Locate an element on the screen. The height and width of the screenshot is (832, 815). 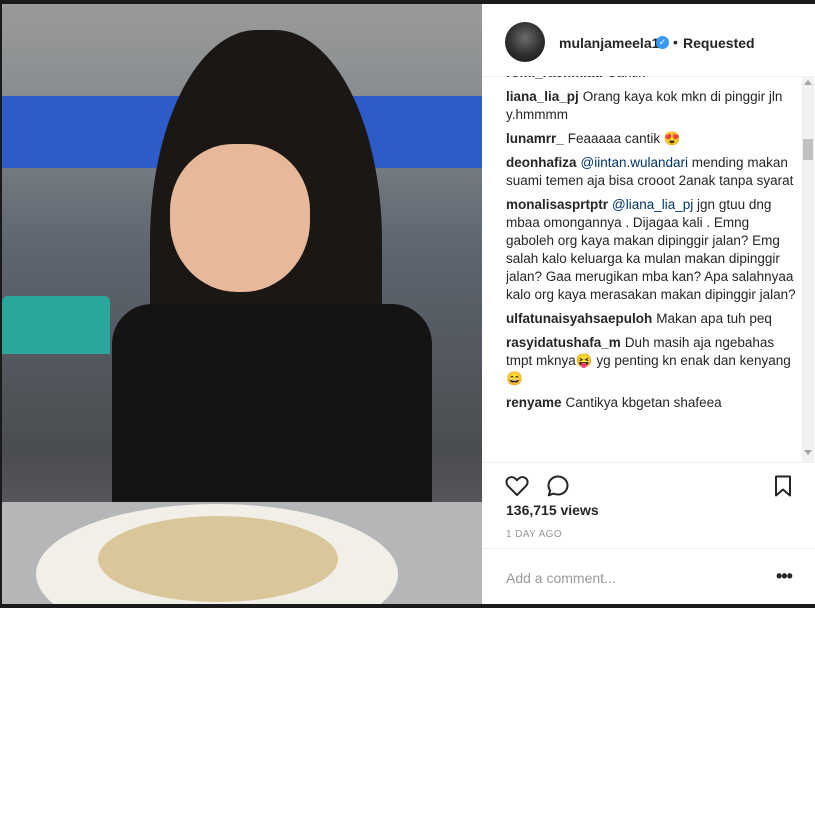
comment-username: liana_lia_pj is located at coordinates (542, 96).